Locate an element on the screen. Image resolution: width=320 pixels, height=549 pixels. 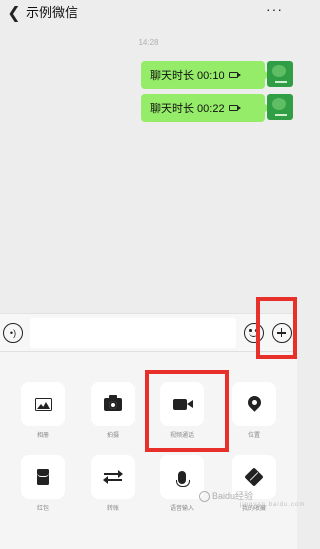
watermark: Baidu经验 is located at coordinates (226, 496).